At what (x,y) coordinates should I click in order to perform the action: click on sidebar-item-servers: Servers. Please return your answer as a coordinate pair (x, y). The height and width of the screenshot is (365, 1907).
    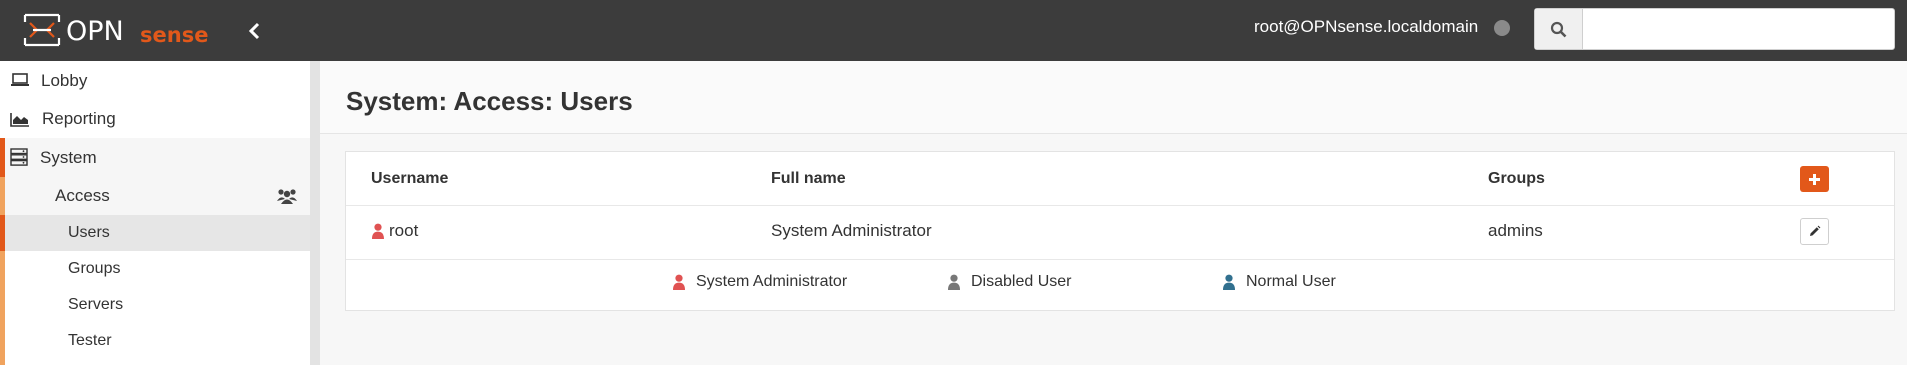
    Looking at the image, I should click on (155, 305).